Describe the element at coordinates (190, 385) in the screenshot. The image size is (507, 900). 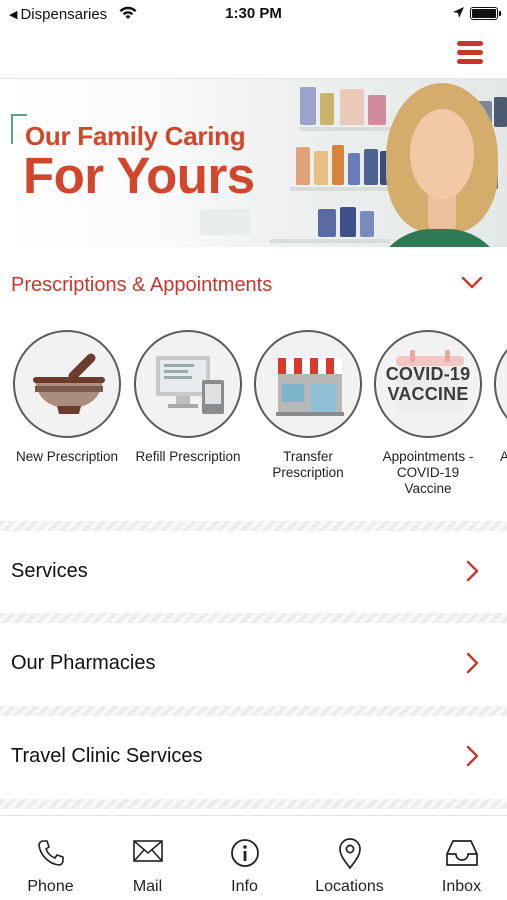
I see `computer-monitor-icon` at that location.